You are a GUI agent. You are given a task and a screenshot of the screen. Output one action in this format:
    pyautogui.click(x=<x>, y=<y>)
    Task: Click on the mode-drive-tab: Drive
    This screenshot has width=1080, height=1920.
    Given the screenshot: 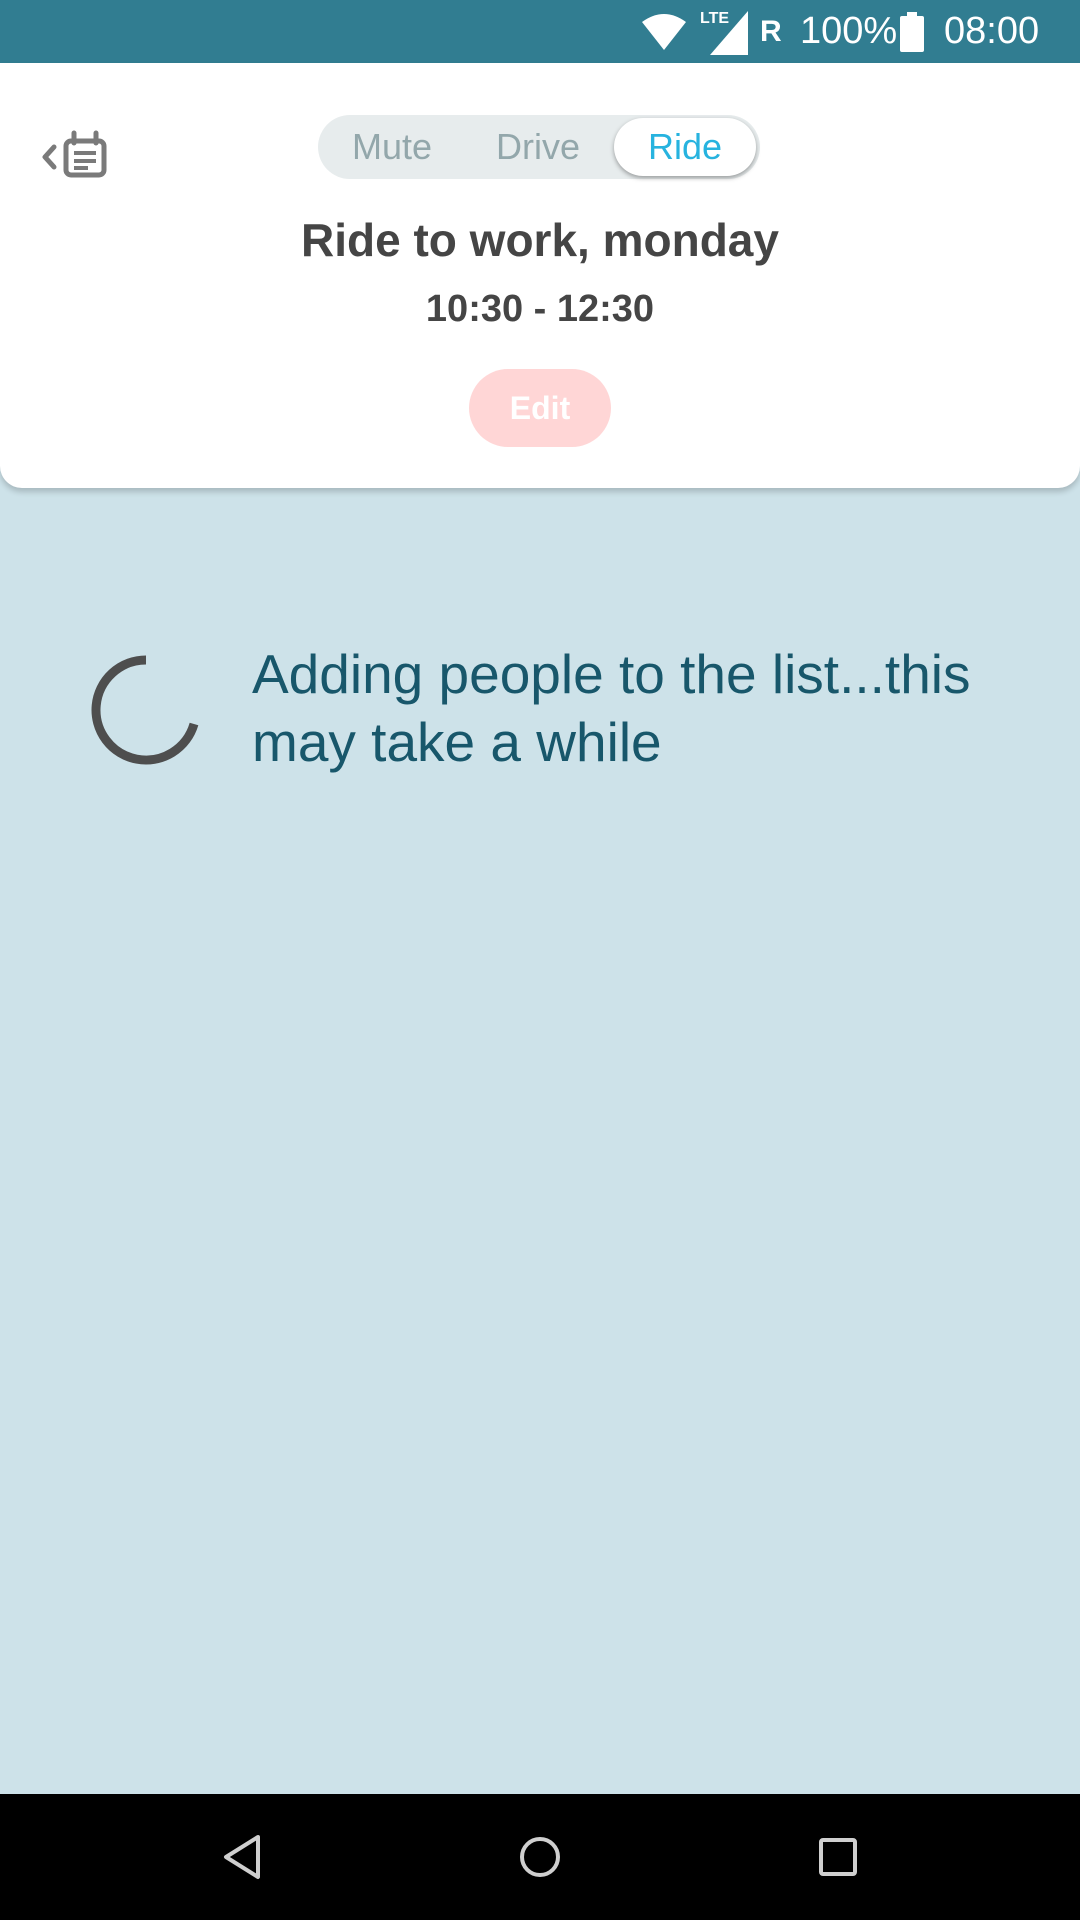 What is the action you would take?
    pyautogui.click(x=538, y=147)
    